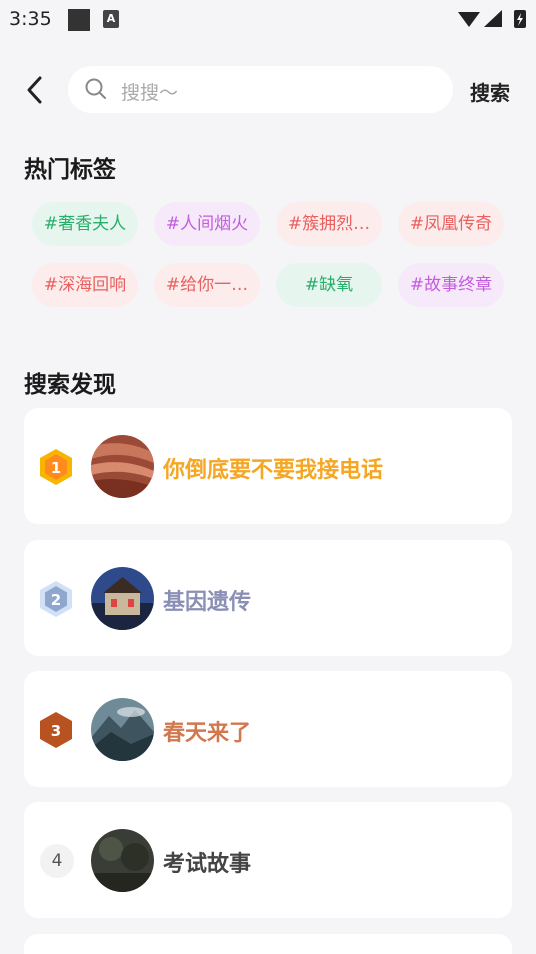  Describe the element at coordinates (30, 19) in the screenshot. I see `status-time: 3:35` at that location.